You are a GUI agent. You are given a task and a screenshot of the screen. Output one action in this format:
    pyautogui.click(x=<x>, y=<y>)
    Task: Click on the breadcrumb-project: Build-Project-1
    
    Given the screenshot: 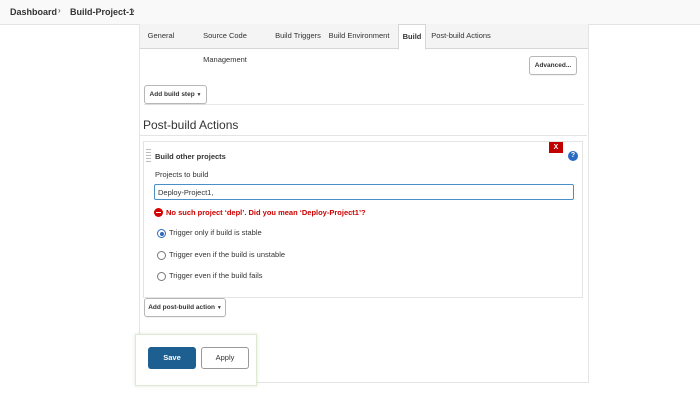 What is the action you would take?
    pyautogui.click(x=102, y=12)
    